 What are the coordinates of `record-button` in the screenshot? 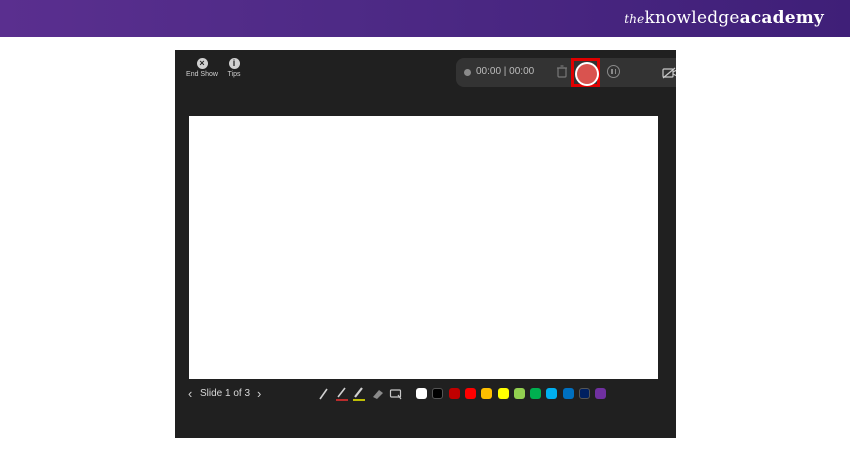 It's located at (587, 74).